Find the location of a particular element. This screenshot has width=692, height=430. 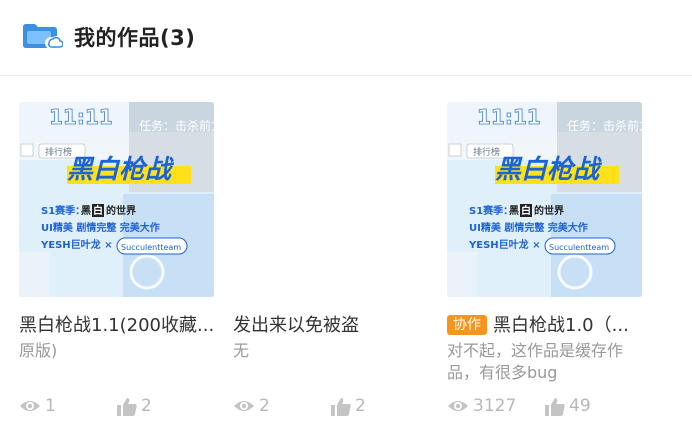

work-stats: 1 2 is located at coordinates (119, 406).